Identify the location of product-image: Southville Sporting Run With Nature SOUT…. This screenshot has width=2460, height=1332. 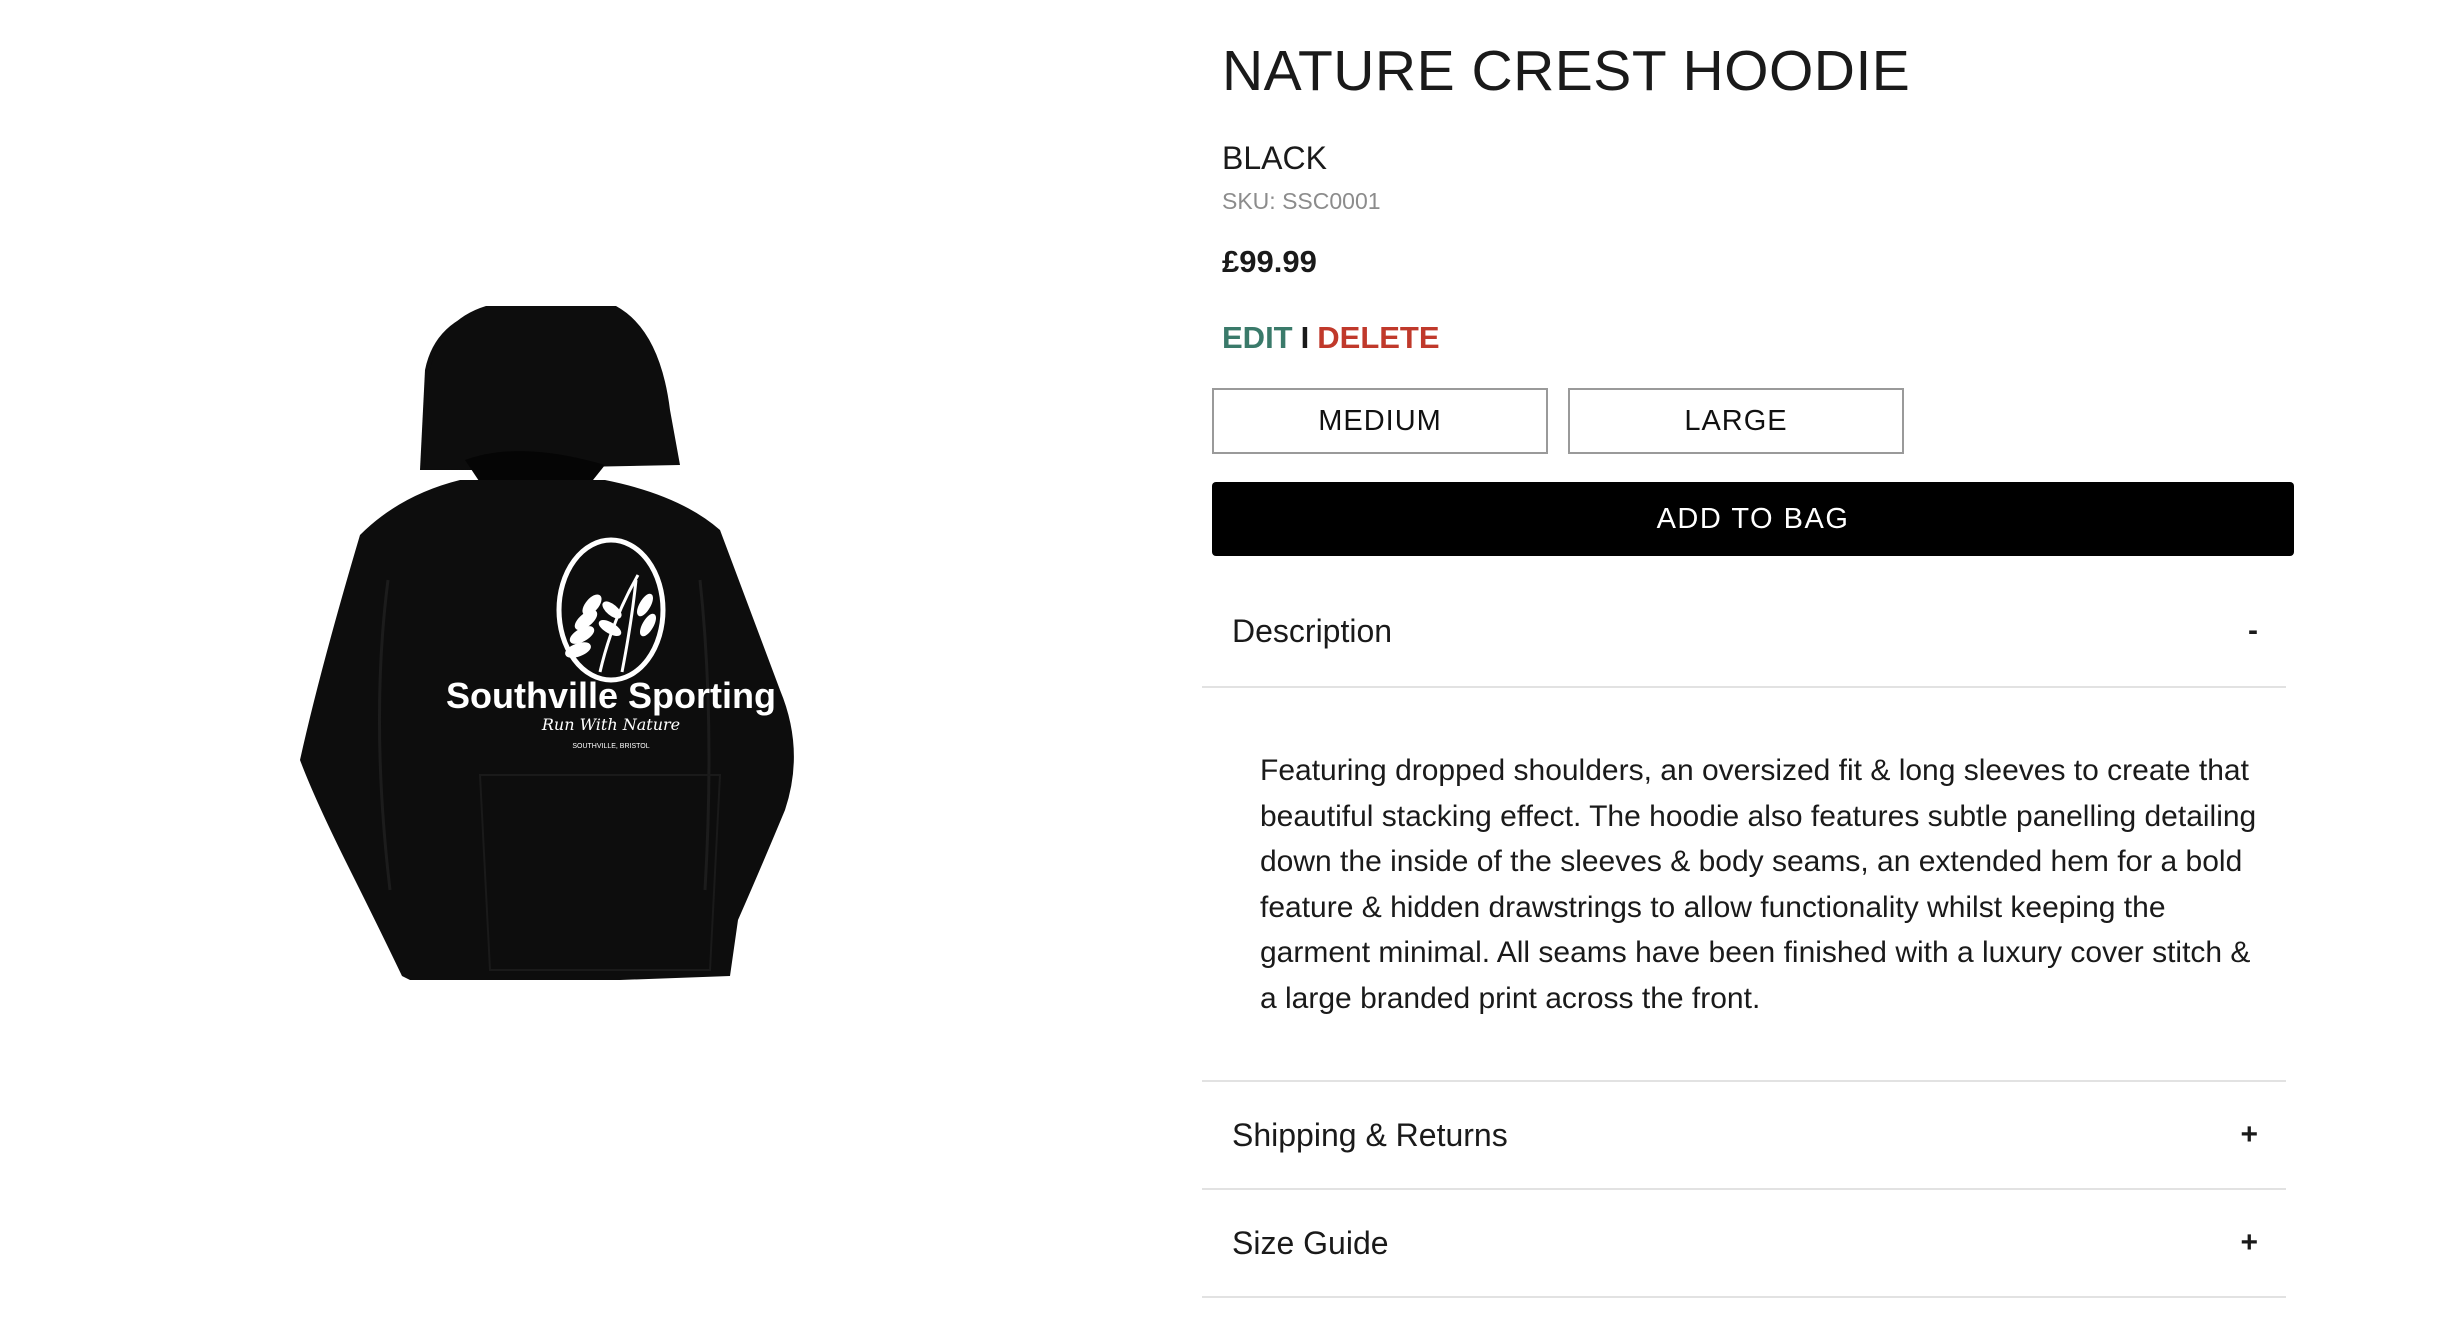
(610, 640).